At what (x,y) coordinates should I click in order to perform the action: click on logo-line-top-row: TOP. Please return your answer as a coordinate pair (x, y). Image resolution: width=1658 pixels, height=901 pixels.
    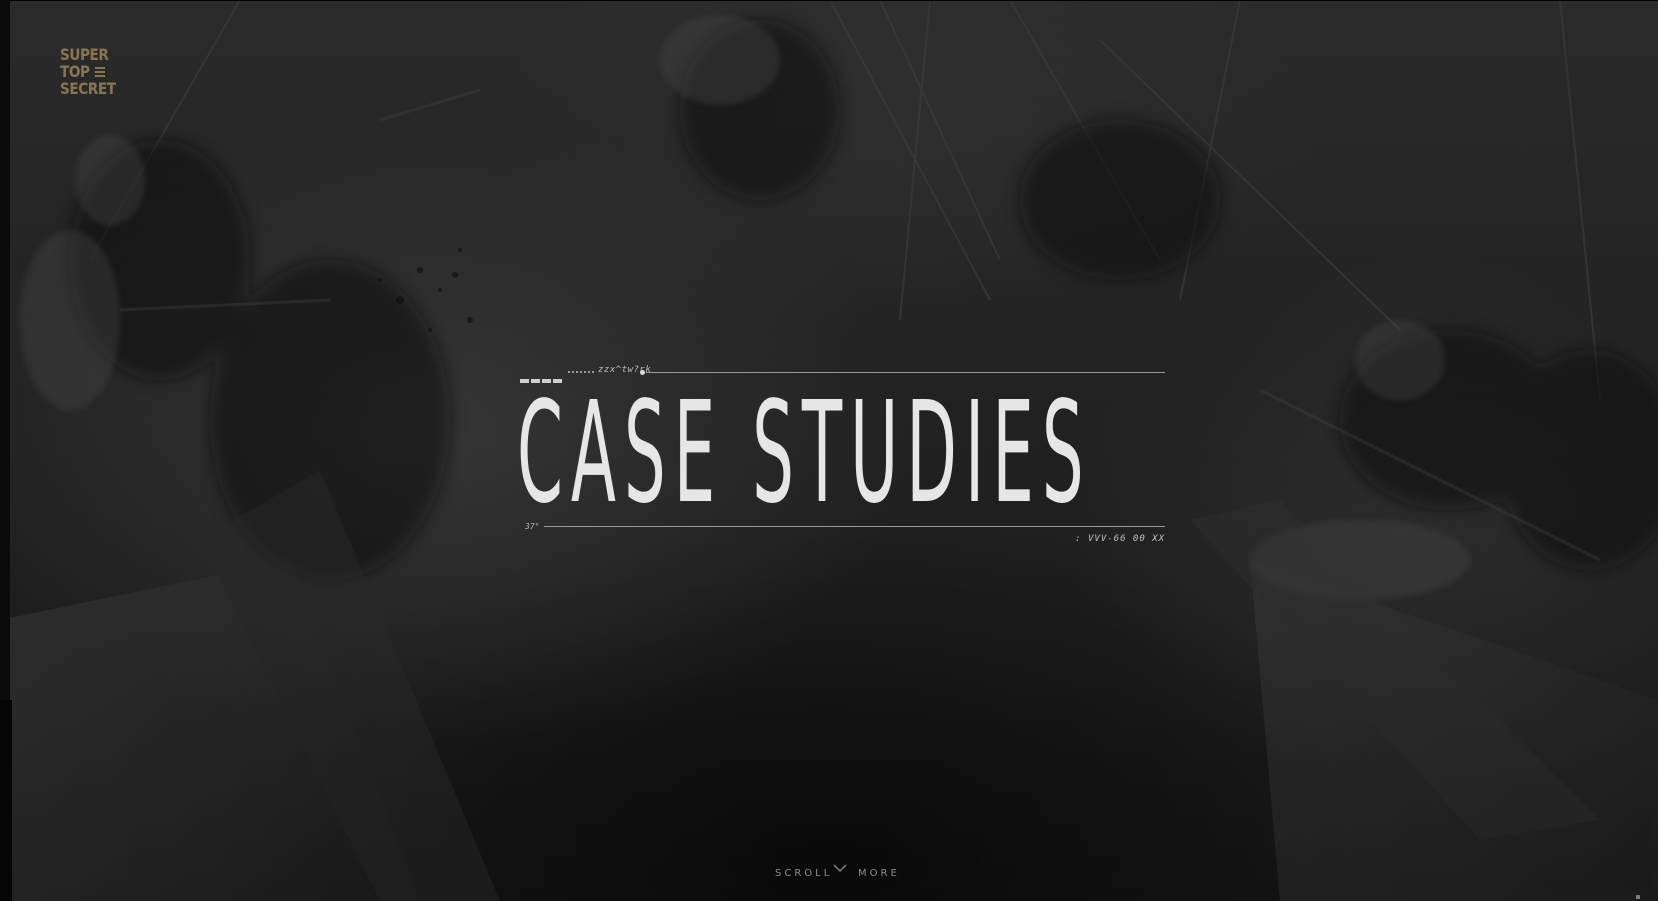
    Looking at the image, I should click on (90, 71).